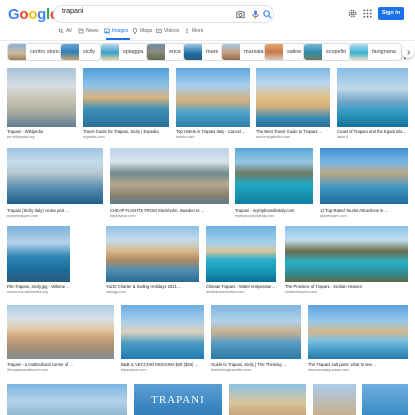  I want to click on apps-grid-icon, so click(367, 13).